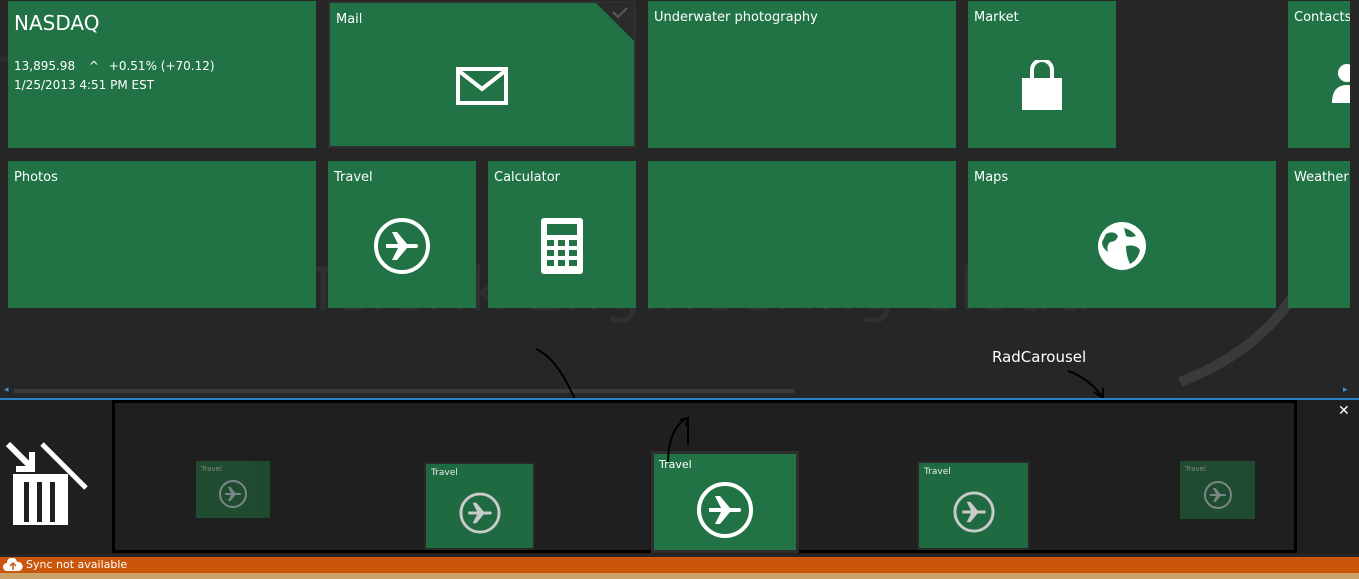  I want to click on person-icon, so click(1341, 83).